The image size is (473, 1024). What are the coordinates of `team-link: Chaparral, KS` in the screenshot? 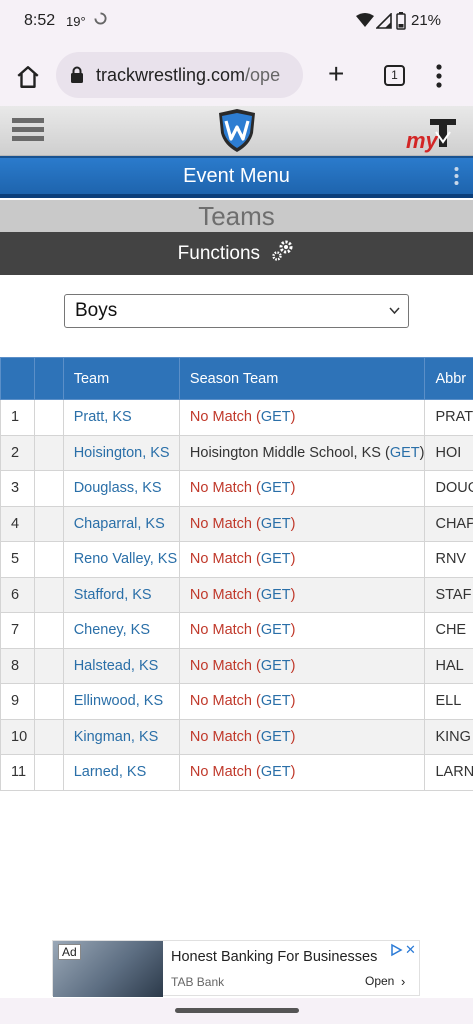 It's located at (119, 524).